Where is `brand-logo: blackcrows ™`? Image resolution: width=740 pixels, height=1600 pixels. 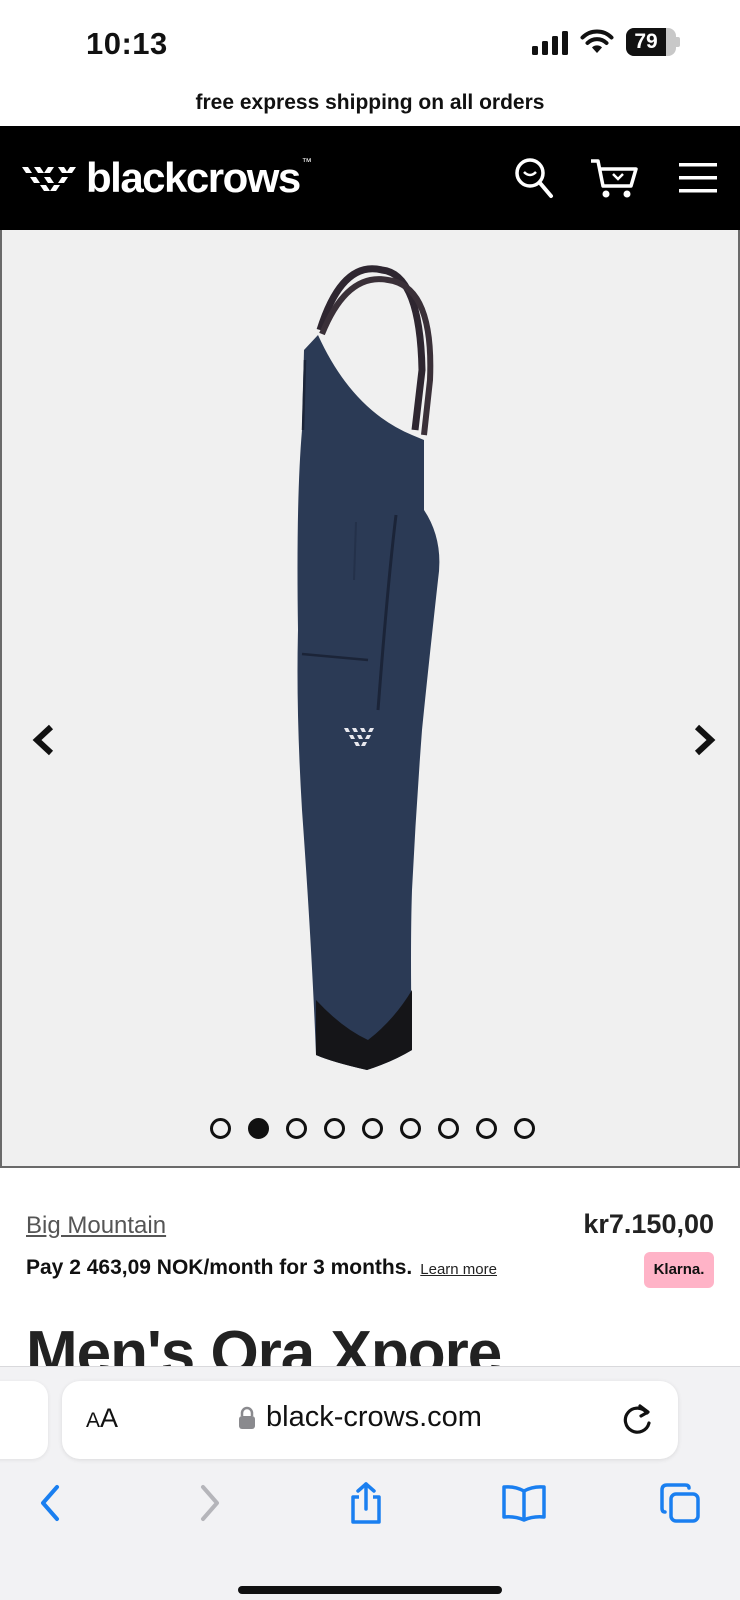
brand-logo: blackcrows ™ is located at coordinates (167, 178).